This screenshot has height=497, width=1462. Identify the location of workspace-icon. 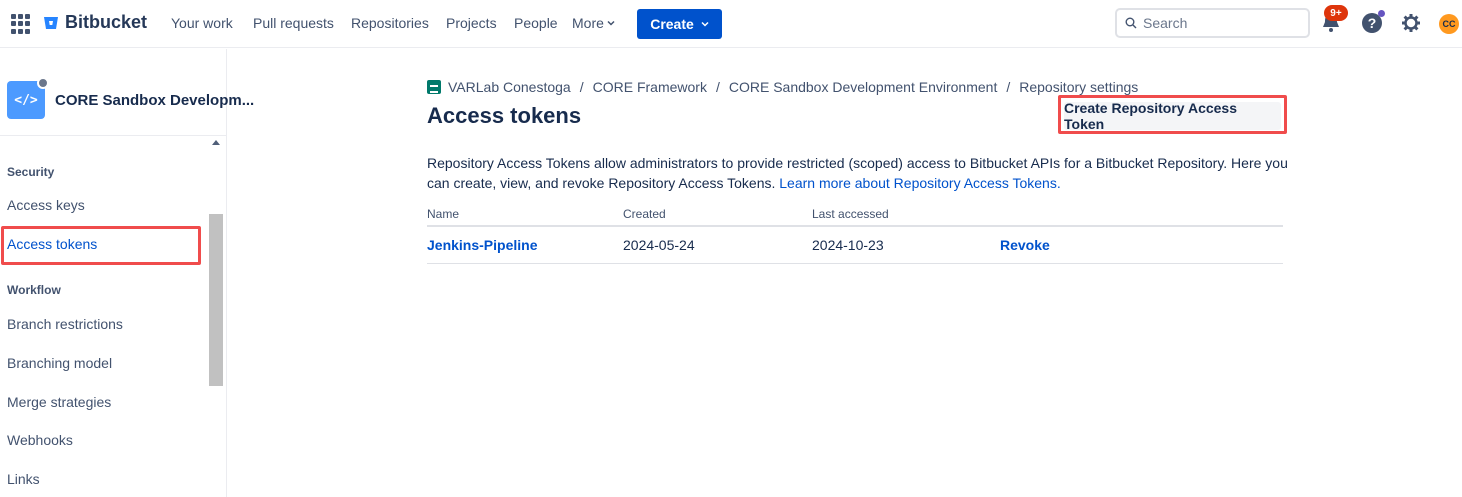
(434, 87).